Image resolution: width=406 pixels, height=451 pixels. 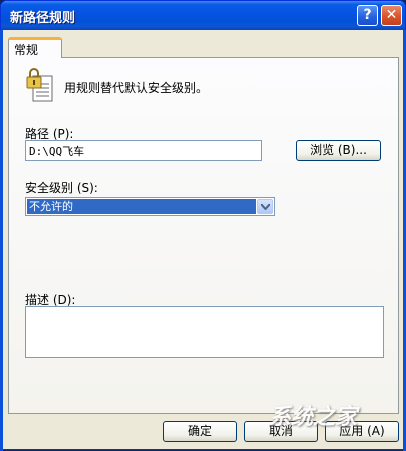 What do you see at coordinates (204, 332) in the screenshot?
I see `description-textarea` at bounding box center [204, 332].